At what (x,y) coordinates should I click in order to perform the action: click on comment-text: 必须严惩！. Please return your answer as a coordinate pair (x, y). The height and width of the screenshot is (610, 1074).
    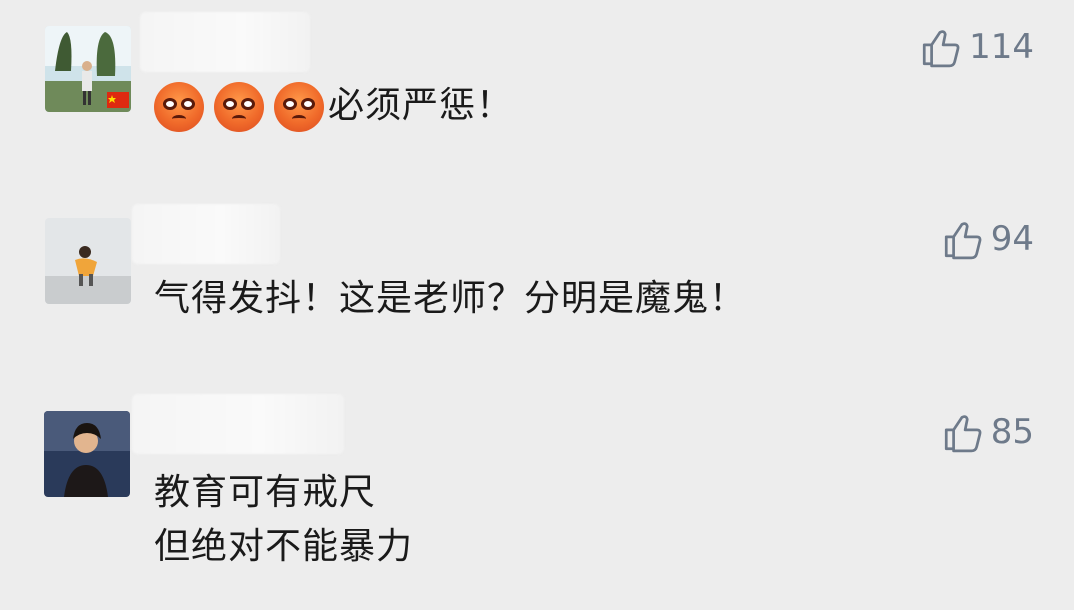
    Looking at the image, I should click on (333, 106).